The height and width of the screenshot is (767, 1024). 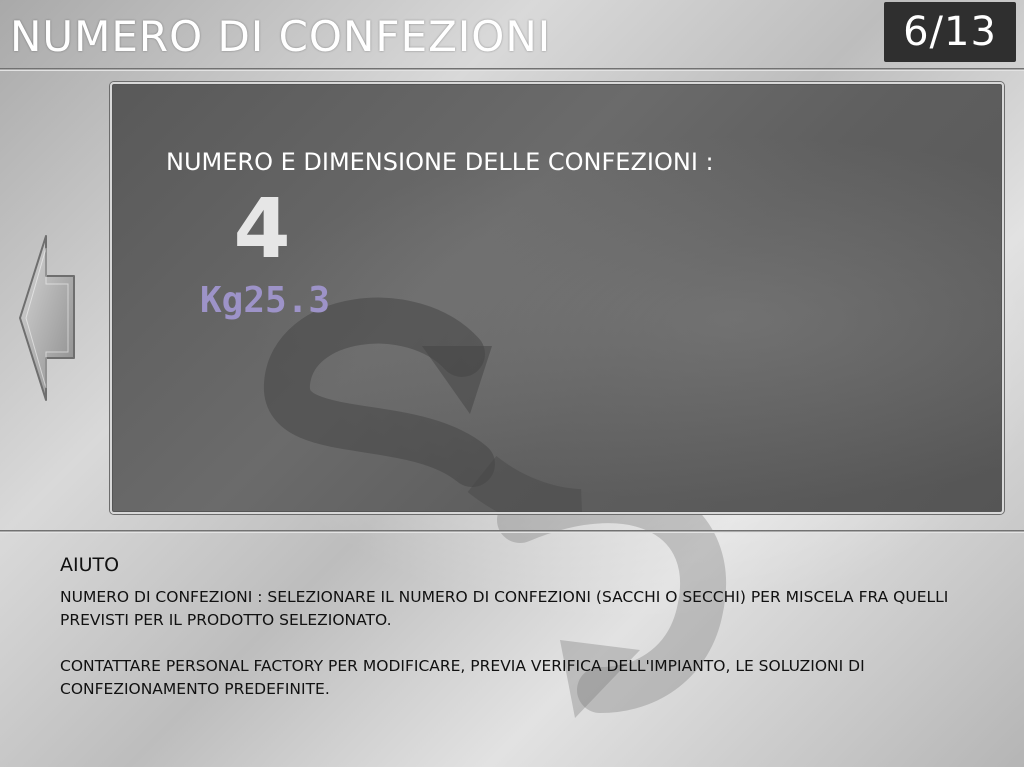 I want to click on pack-weight-value: Kg25.3, so click(x=265, y=300).